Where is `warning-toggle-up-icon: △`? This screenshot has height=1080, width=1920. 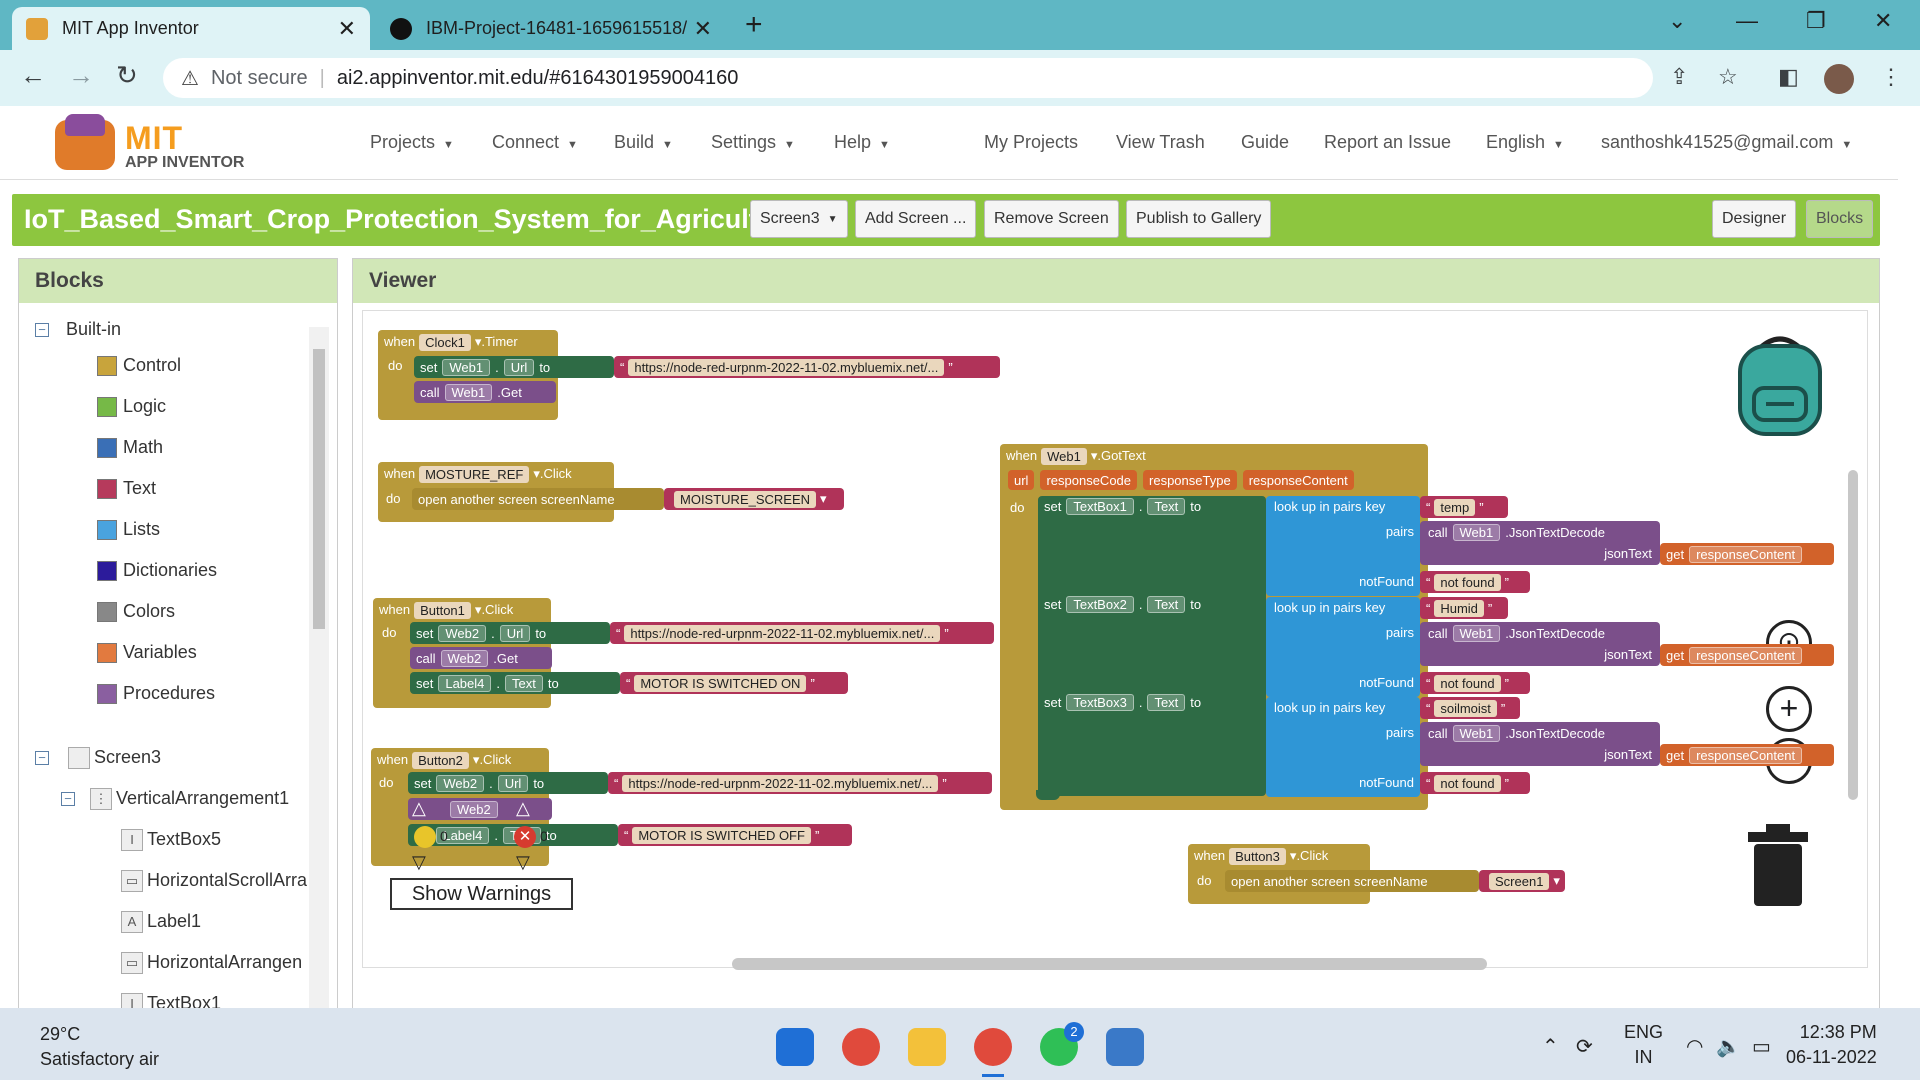 warning-toggle-up-icon: △ is located at coordinates (419, 808).